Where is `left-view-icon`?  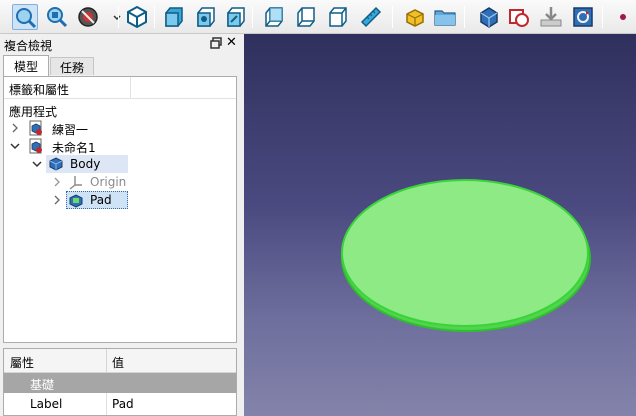
left-view-icon is located at coordinates (337, 17).